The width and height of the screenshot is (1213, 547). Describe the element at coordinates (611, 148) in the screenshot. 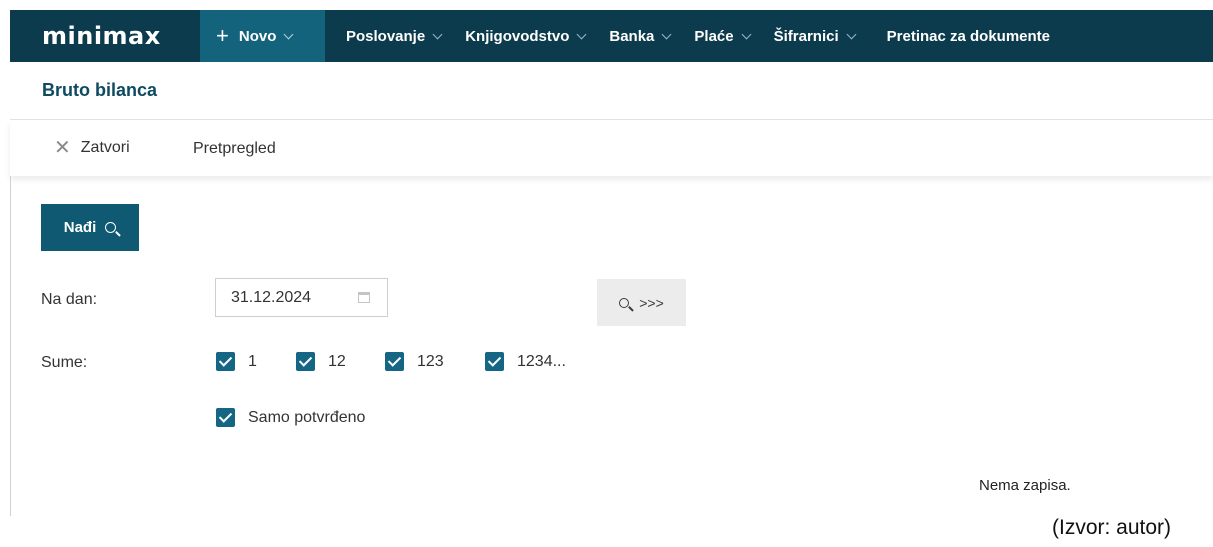

I see `toolbar: ✕ Zatvori Pretpregled` at that location.